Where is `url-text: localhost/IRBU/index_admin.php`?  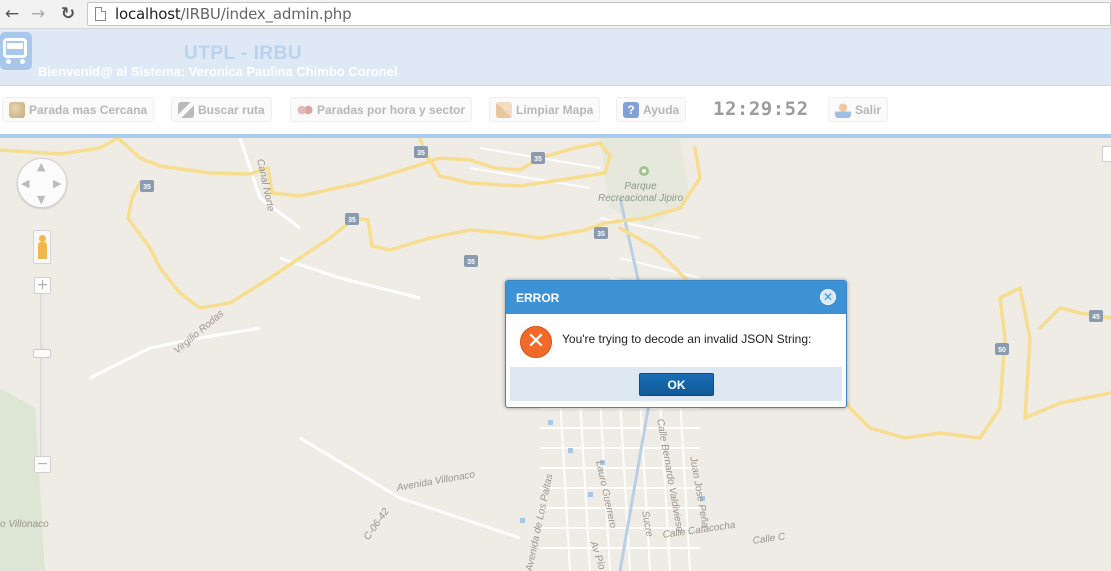 url-text: localhost/IRBU/index_admin.php is located at coordinates (233, 14).